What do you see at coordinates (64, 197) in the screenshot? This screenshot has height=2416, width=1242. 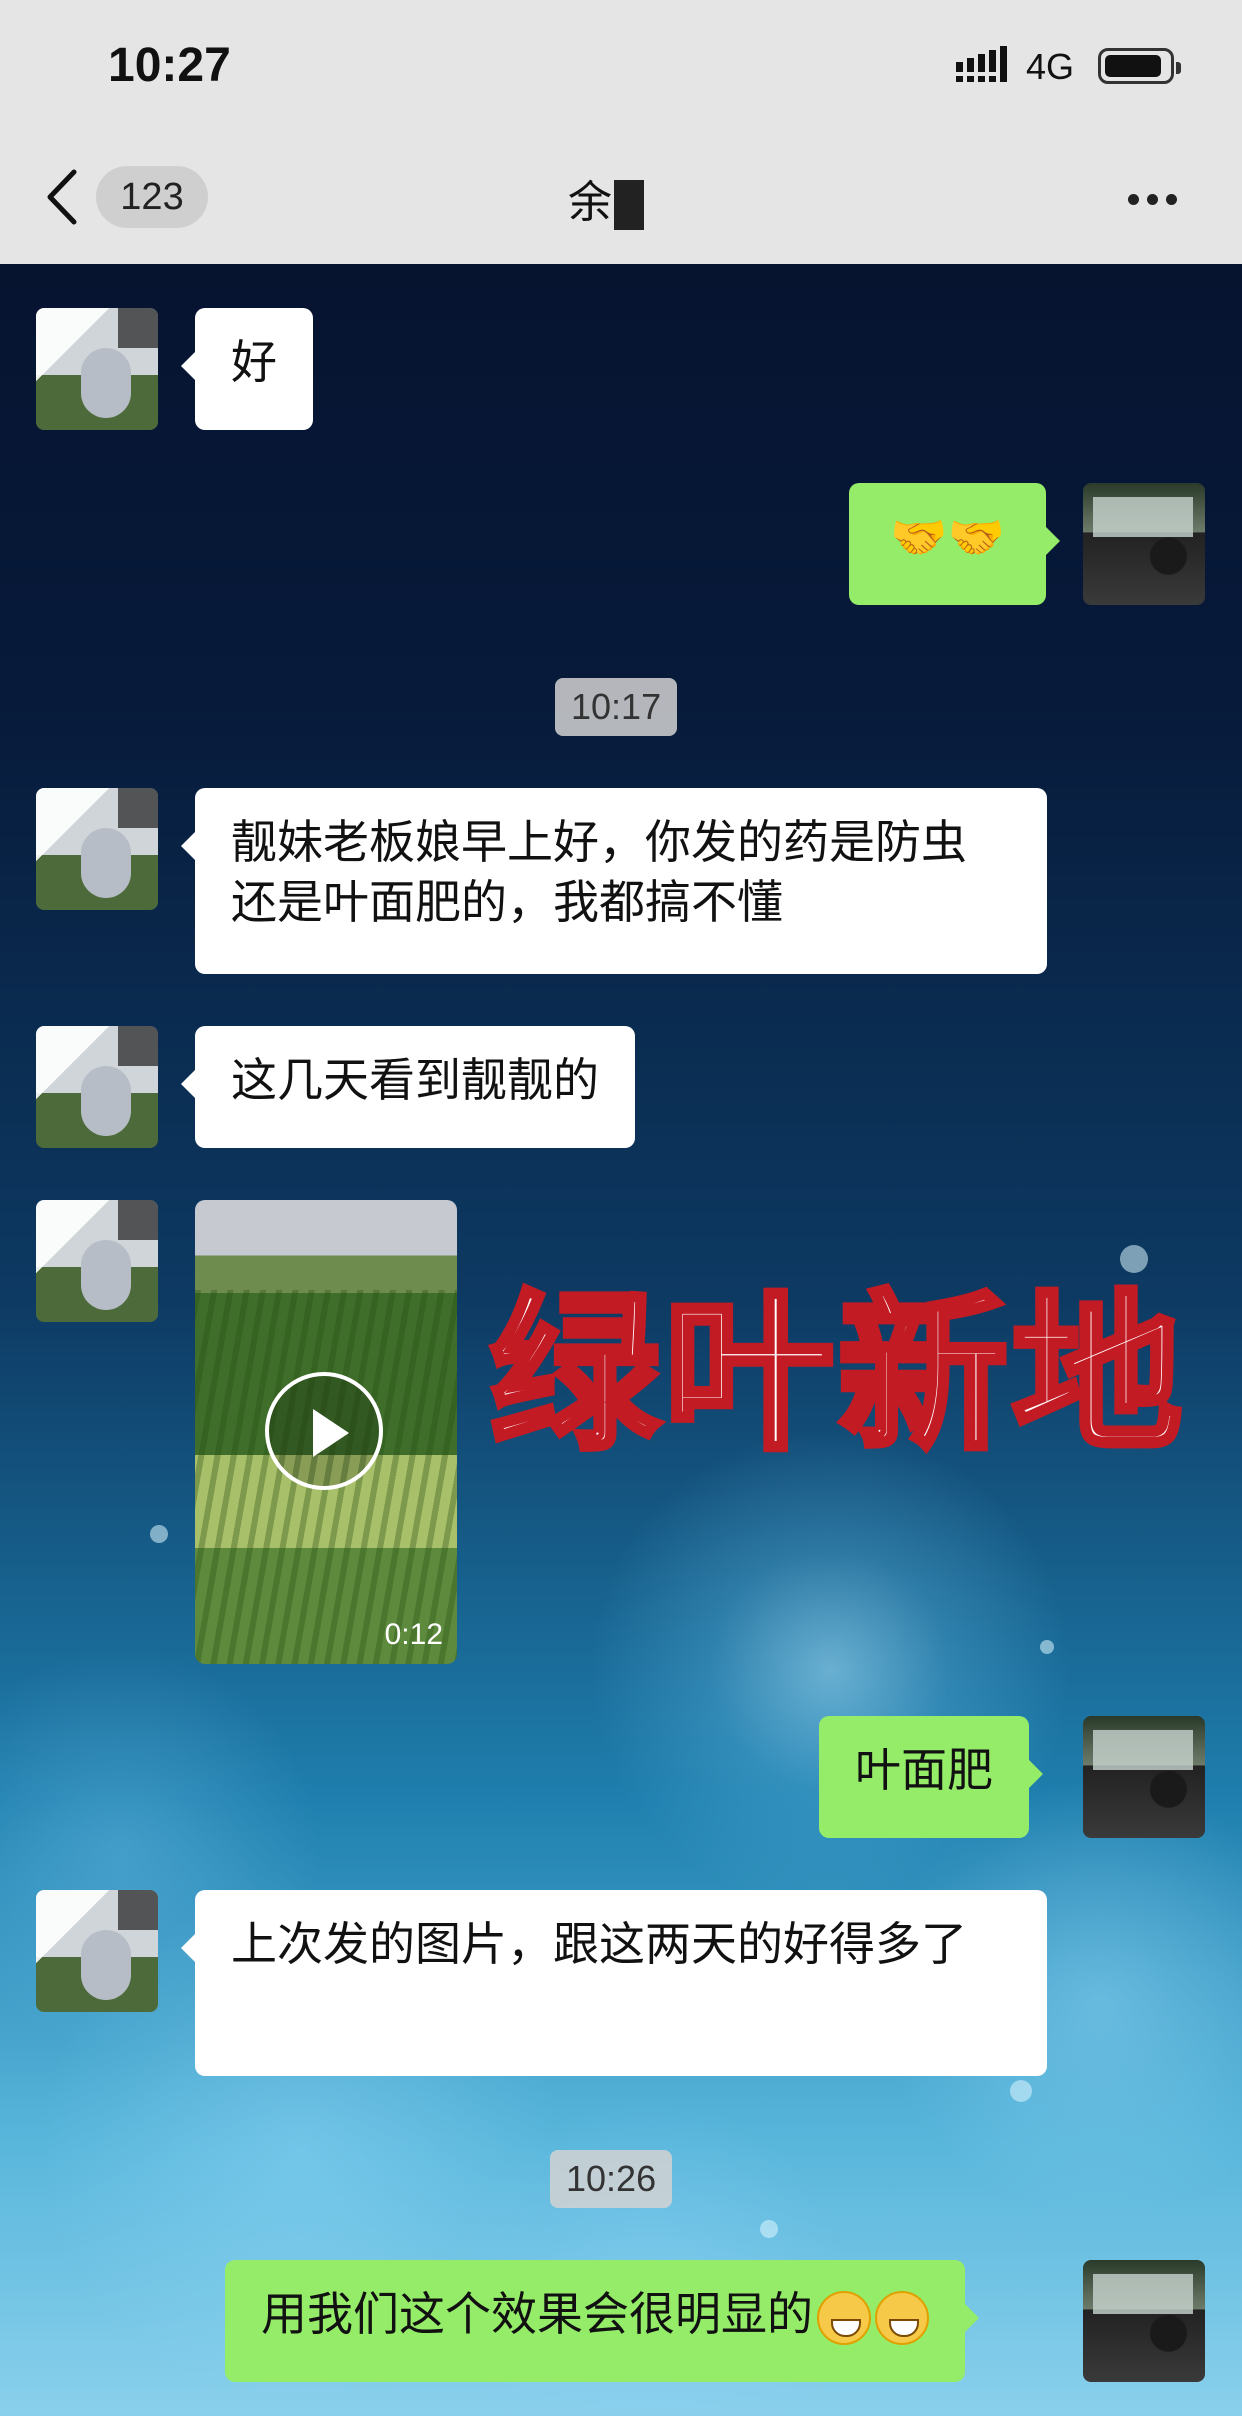 I see `back-arrow-icon` at bounding box center [64, 197].